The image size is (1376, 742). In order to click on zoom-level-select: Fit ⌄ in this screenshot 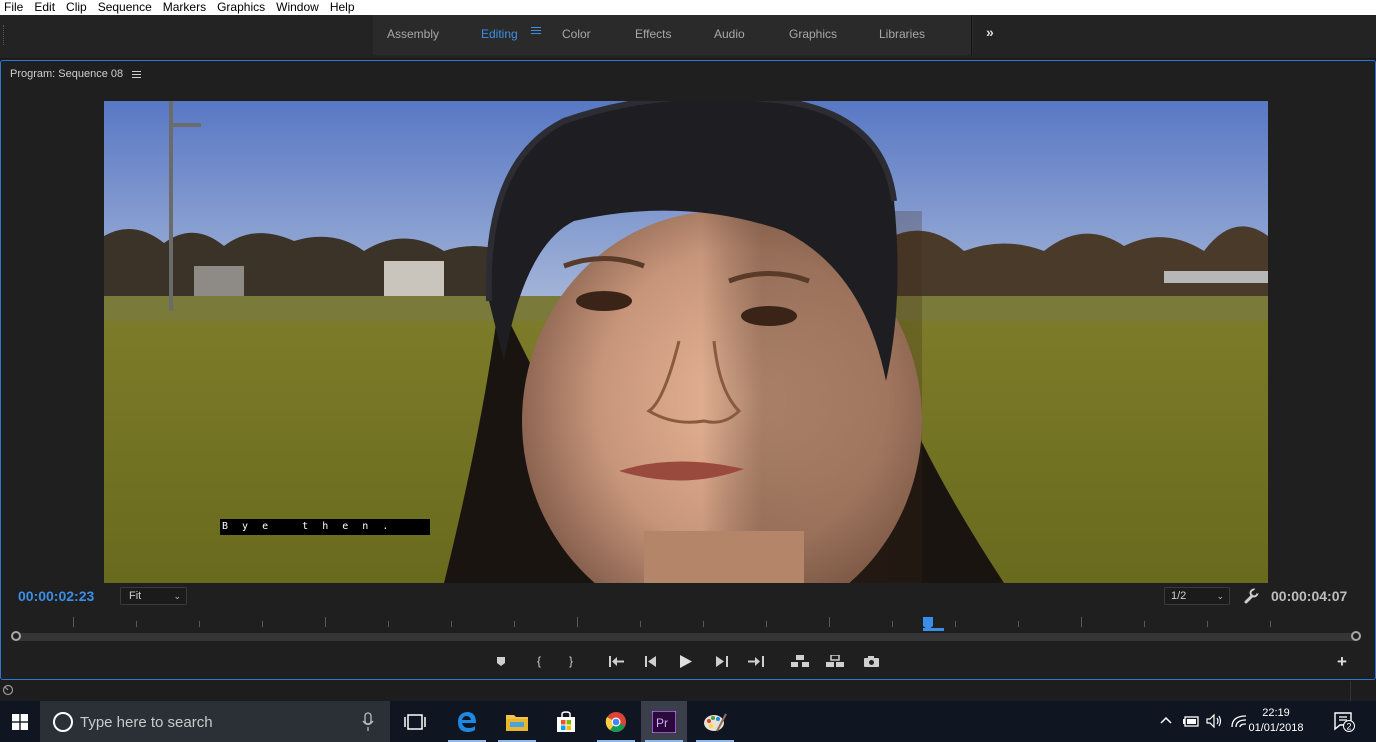, I will do `click(153, 596)`.